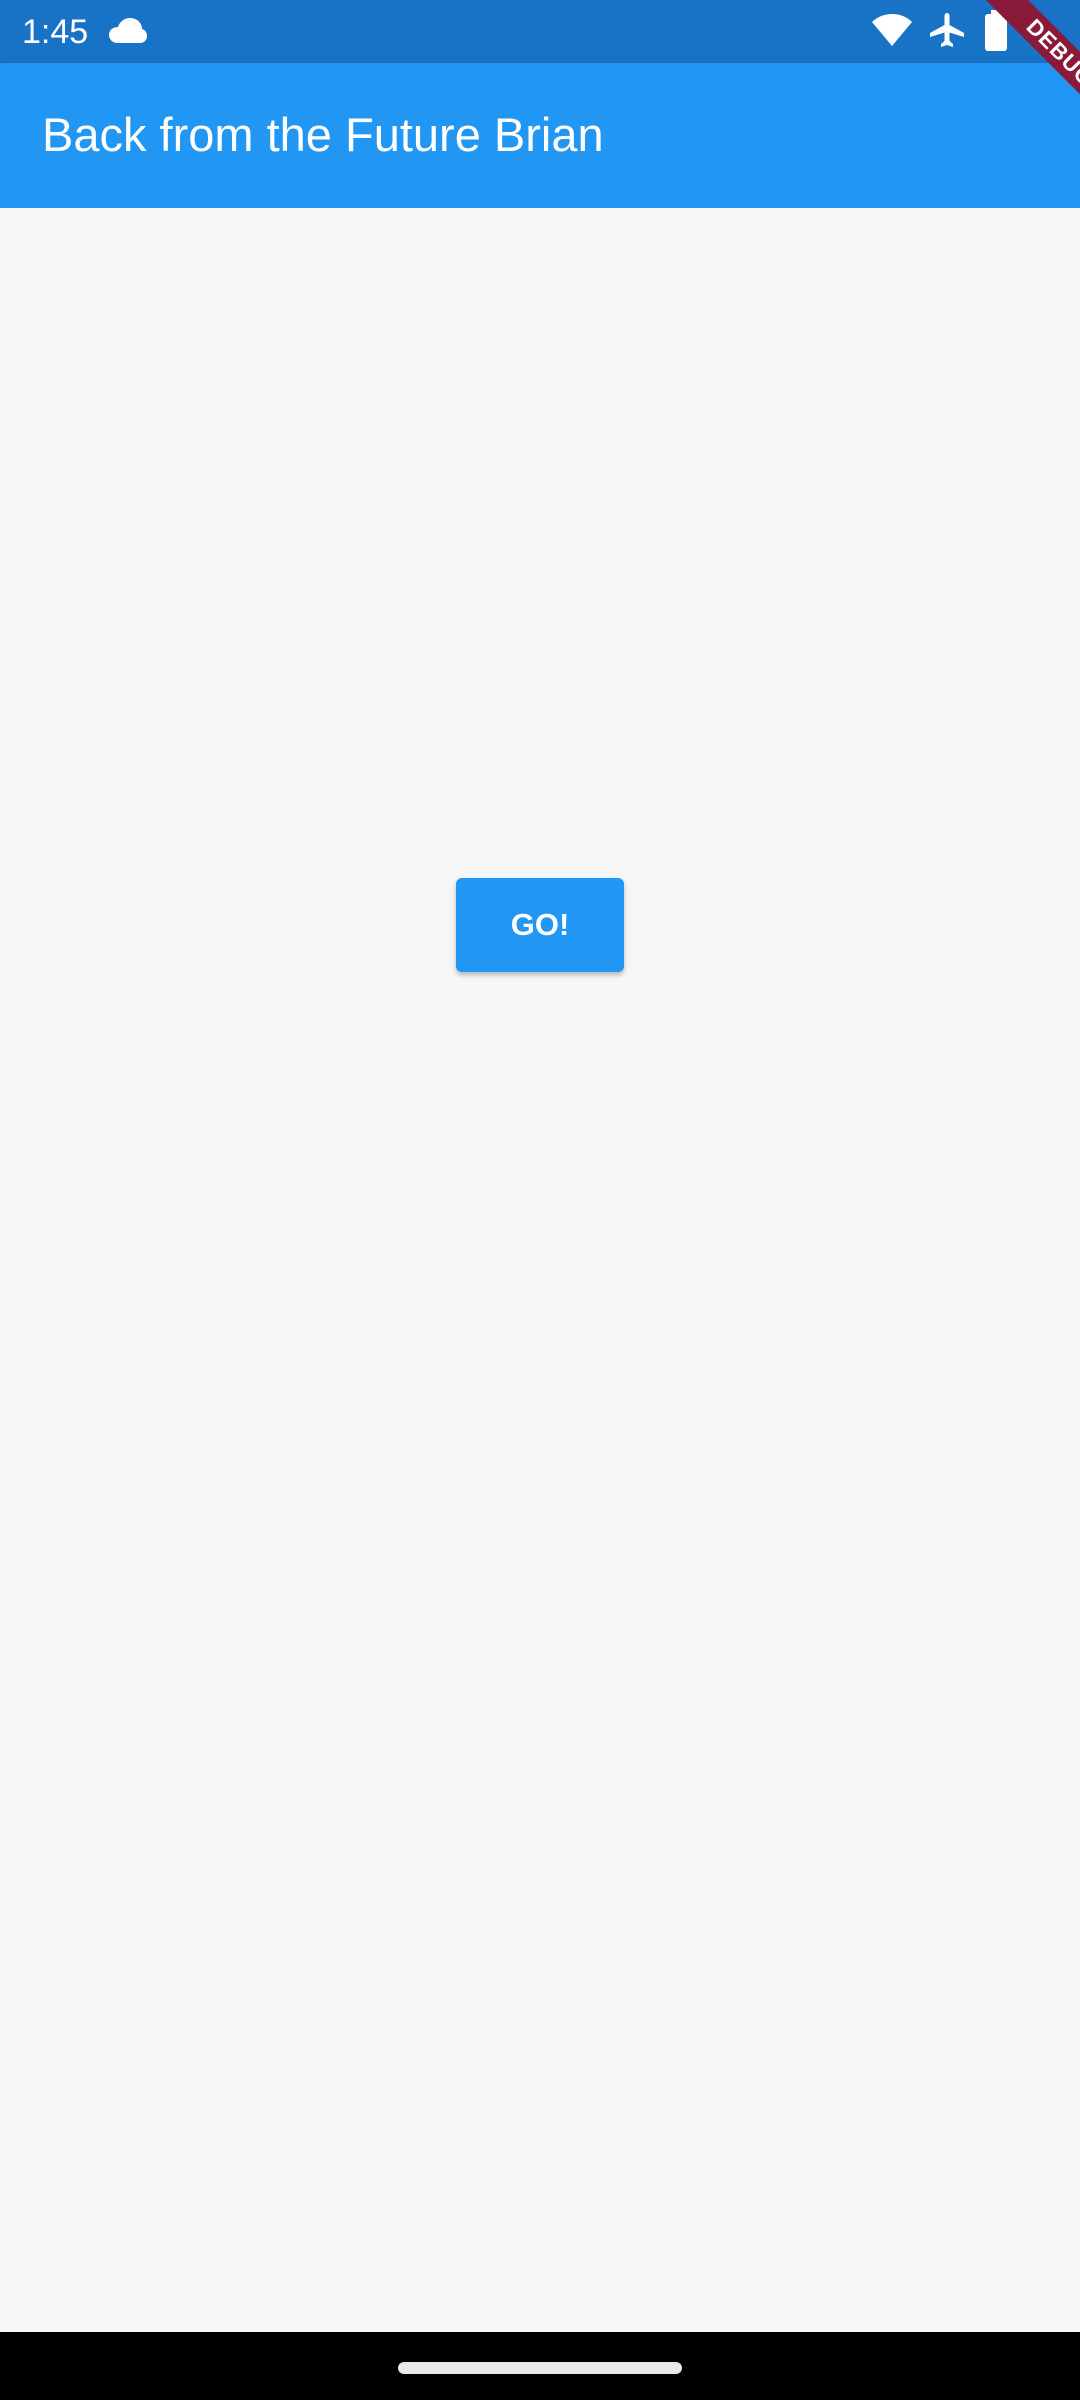  What do you see at coordinates (947, 30) in the screenshot?
I see `airplane-icon` at bounding box center [947, 30].